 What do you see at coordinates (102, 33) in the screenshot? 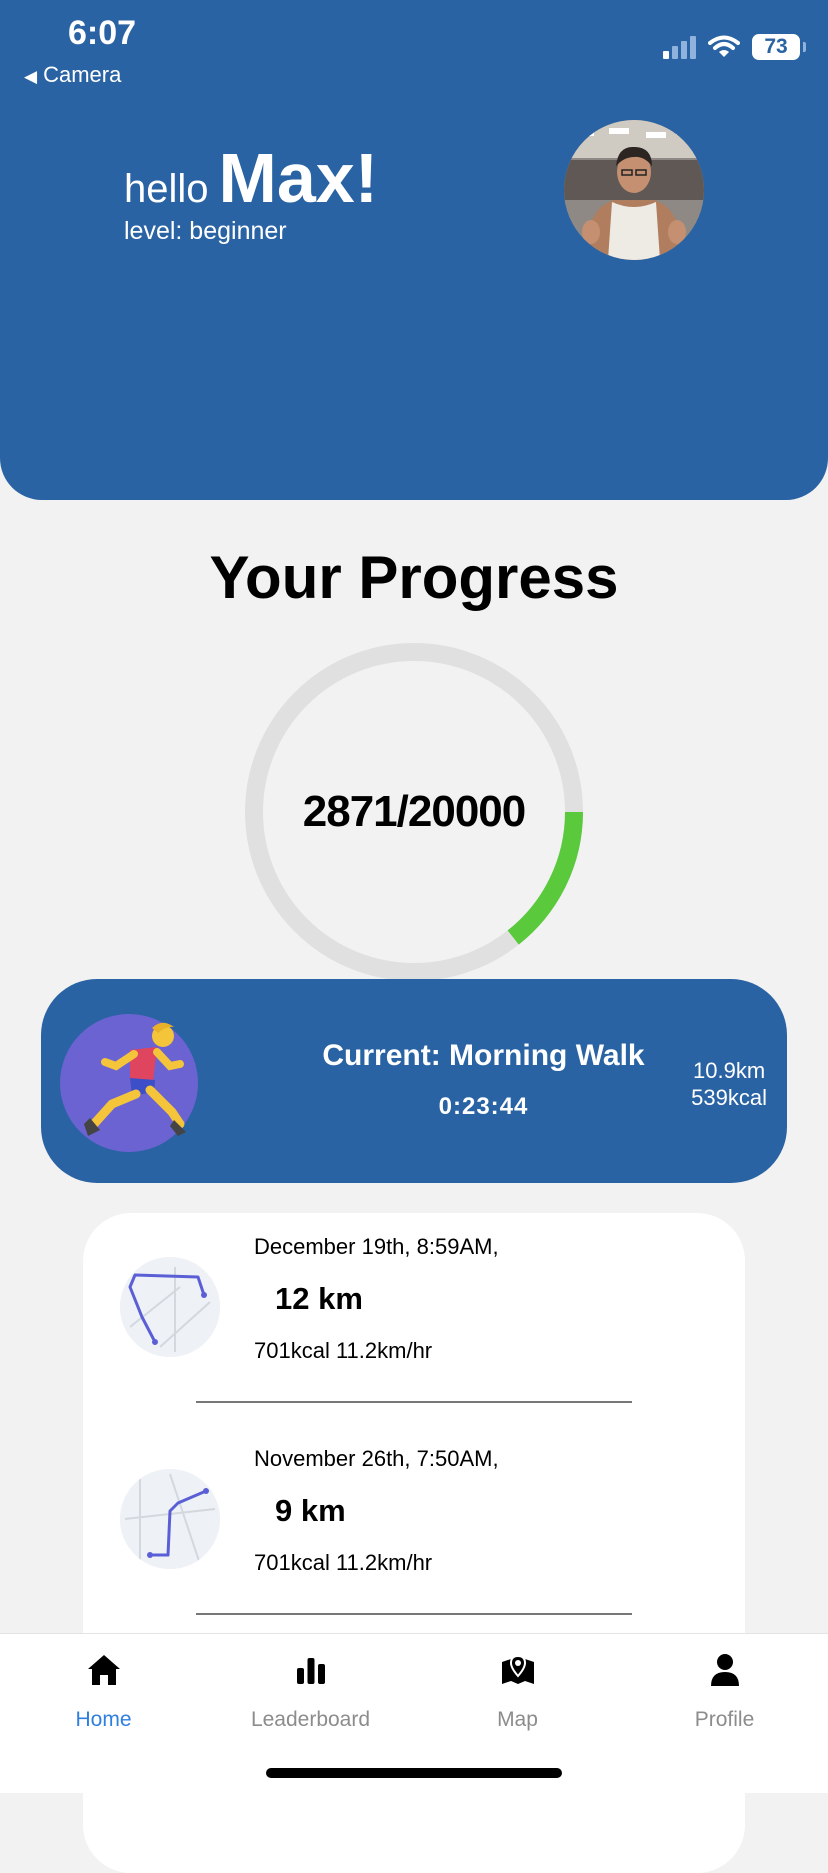
I see `status-time: 6:07` at bounding box center [102, 33].